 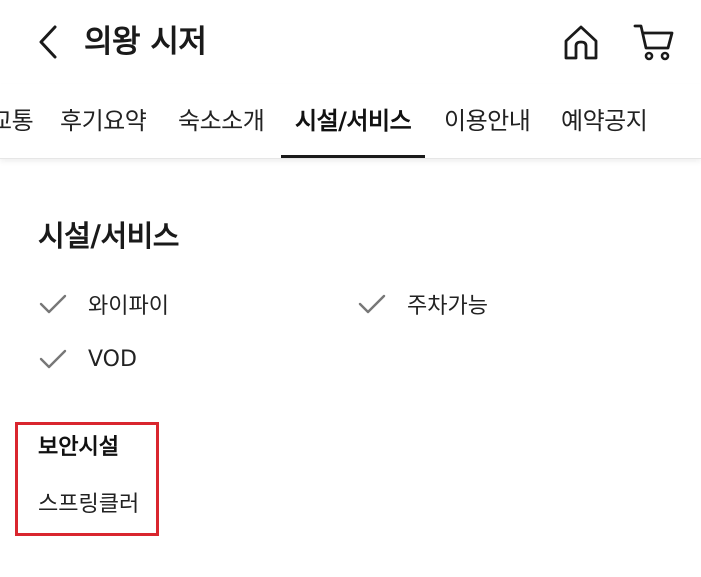 I want to click on facility-label: VOD, so click(x=112, y=359).